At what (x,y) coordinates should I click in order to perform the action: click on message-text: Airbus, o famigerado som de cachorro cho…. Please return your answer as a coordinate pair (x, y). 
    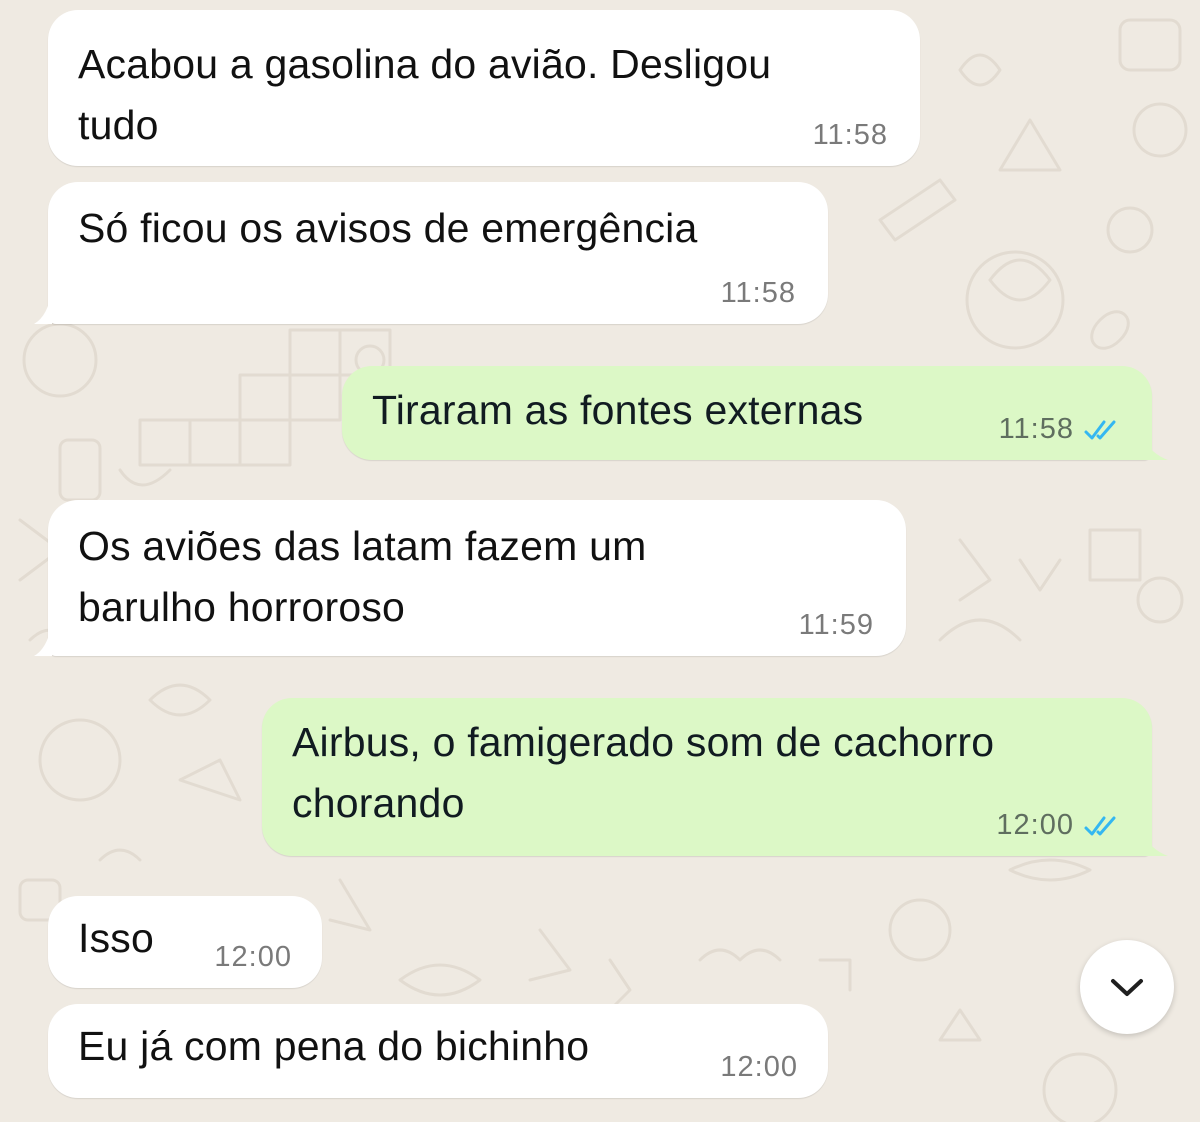
    Looking at the image, I should click on (643, 772).